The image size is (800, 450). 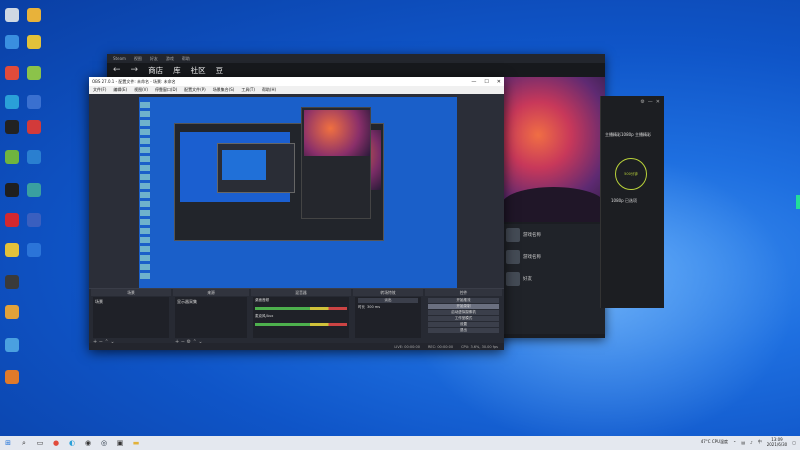 What do you see at coordinates (463, 318) in the screenshot?
I see `control-button: 工作室模式` at bounding box center [463, 318].